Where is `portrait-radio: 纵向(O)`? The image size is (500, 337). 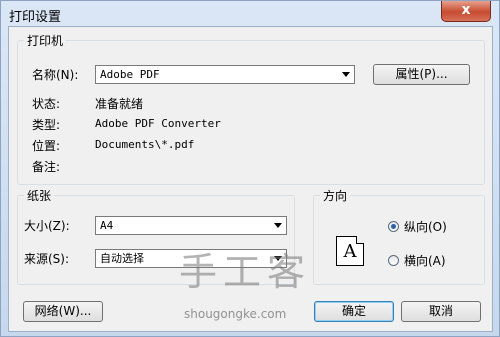 portrait-radio: 纵向(O) is located at coordinates (417, 226).